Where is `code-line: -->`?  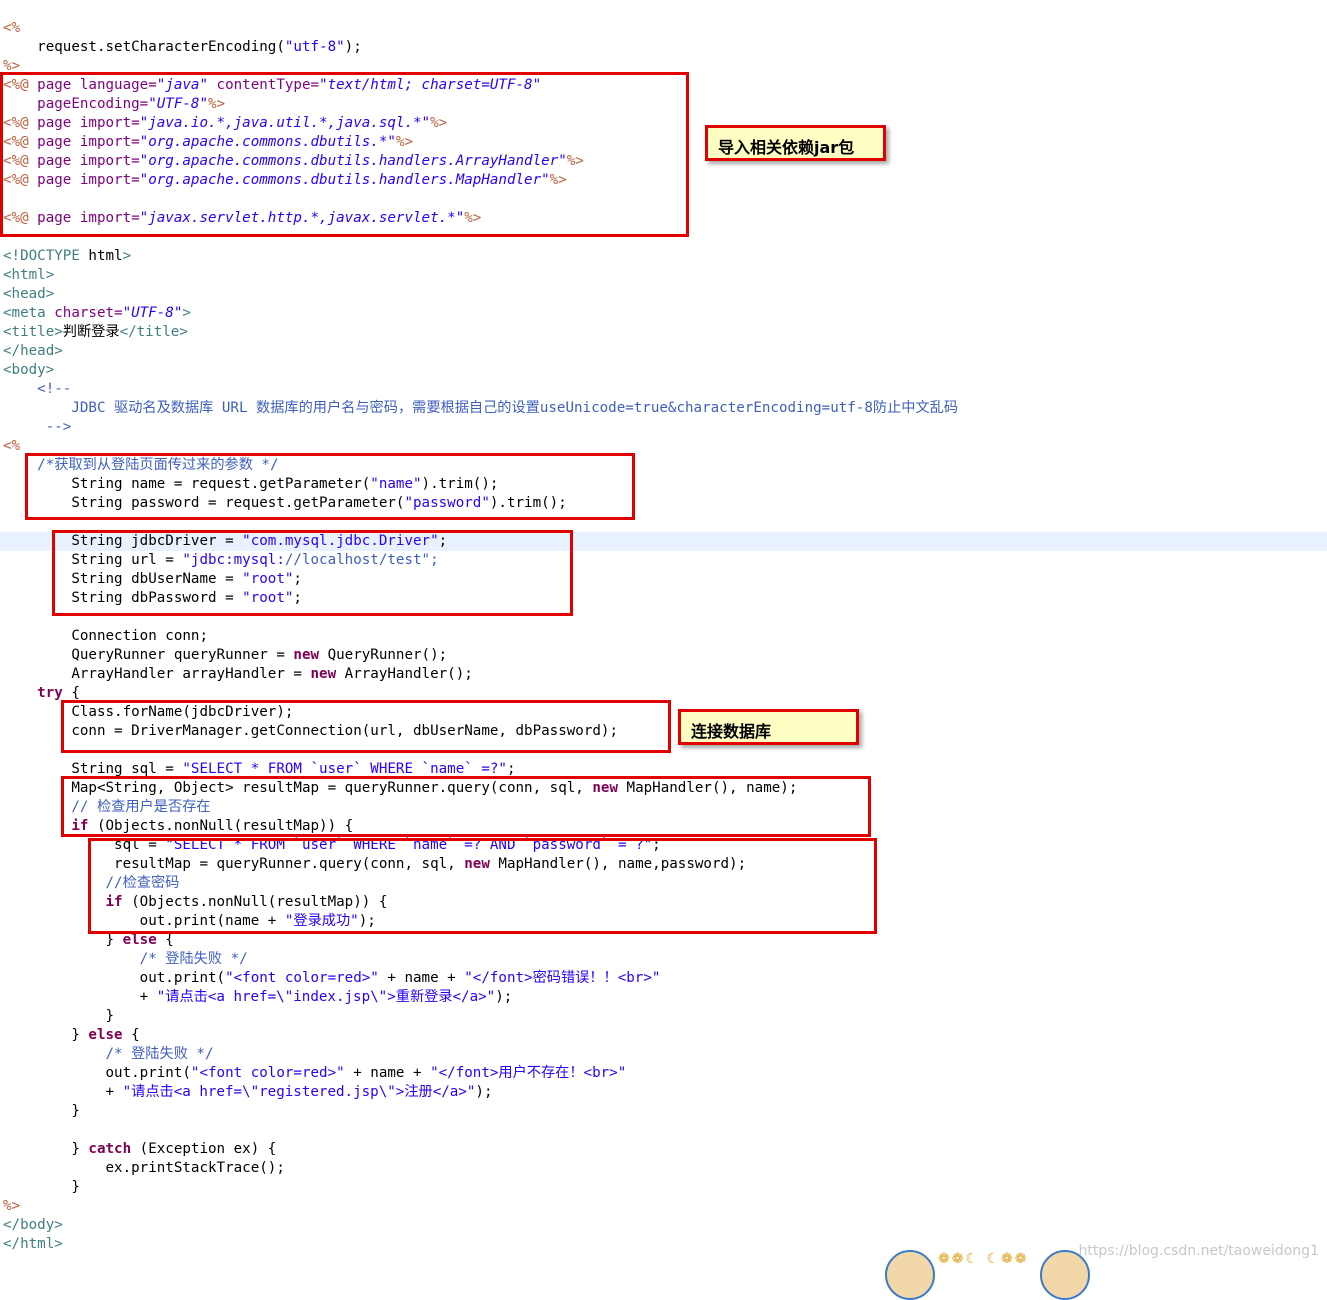 code-line: --> is located at coordinates (37, 427).